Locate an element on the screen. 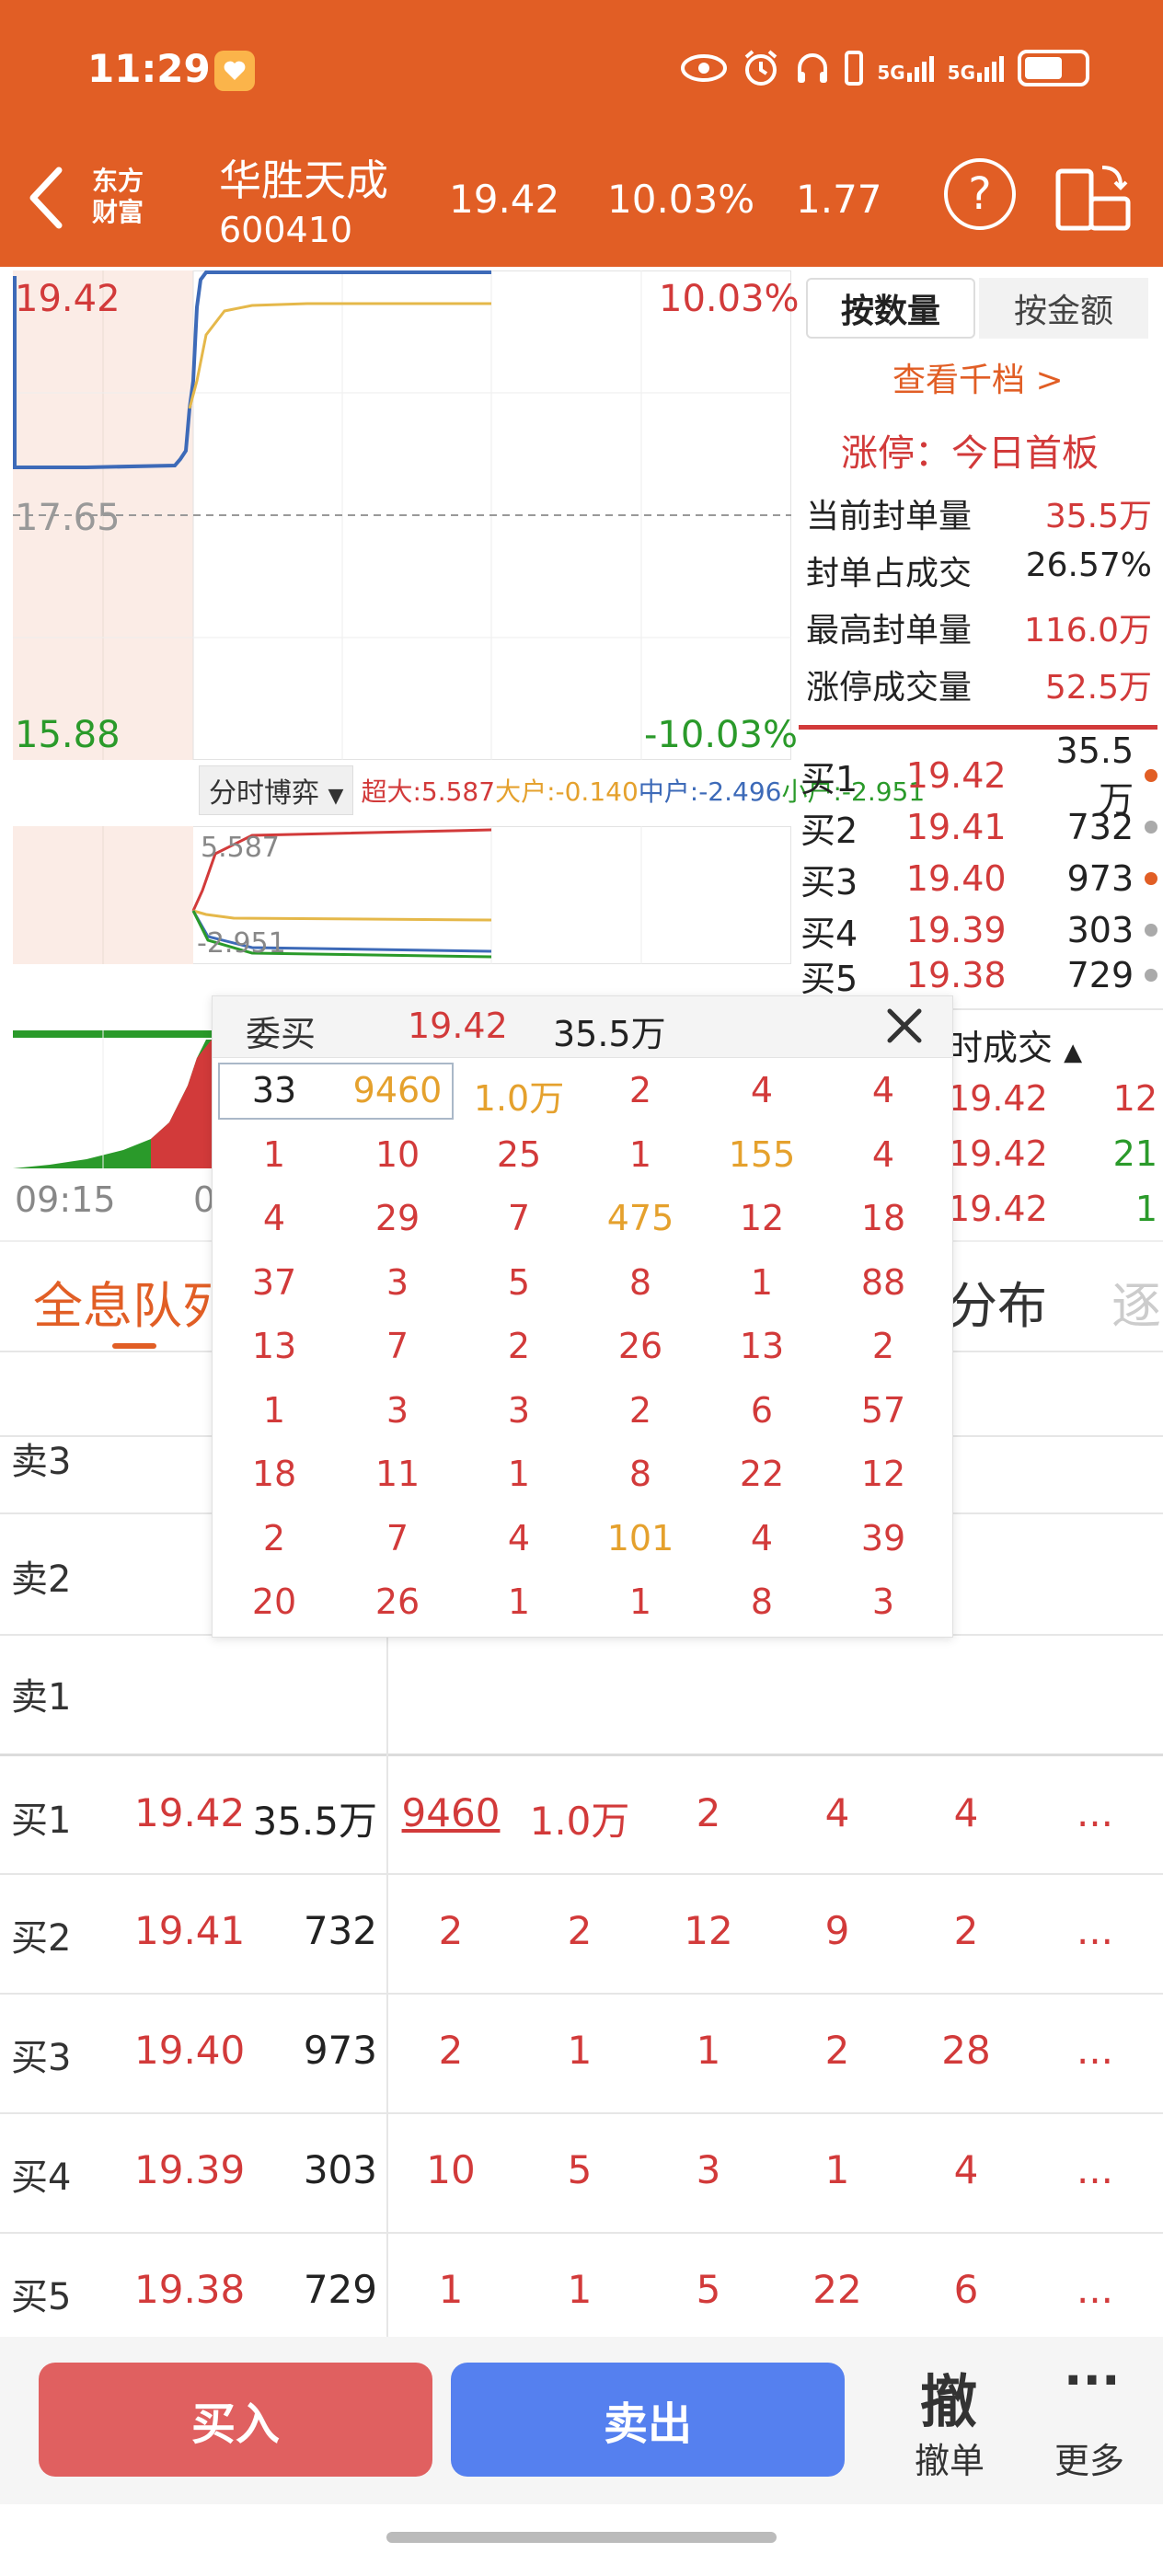 Image resolution: width=1163 pixels, height=2576 pixels. more-button: 更多 is located at coordinates (1089, 2457).